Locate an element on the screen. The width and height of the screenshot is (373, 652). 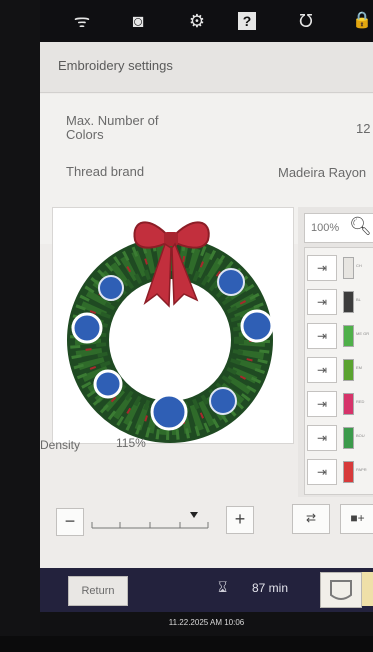
page-title: Embroidery settings is located at coordinates (115, 65).